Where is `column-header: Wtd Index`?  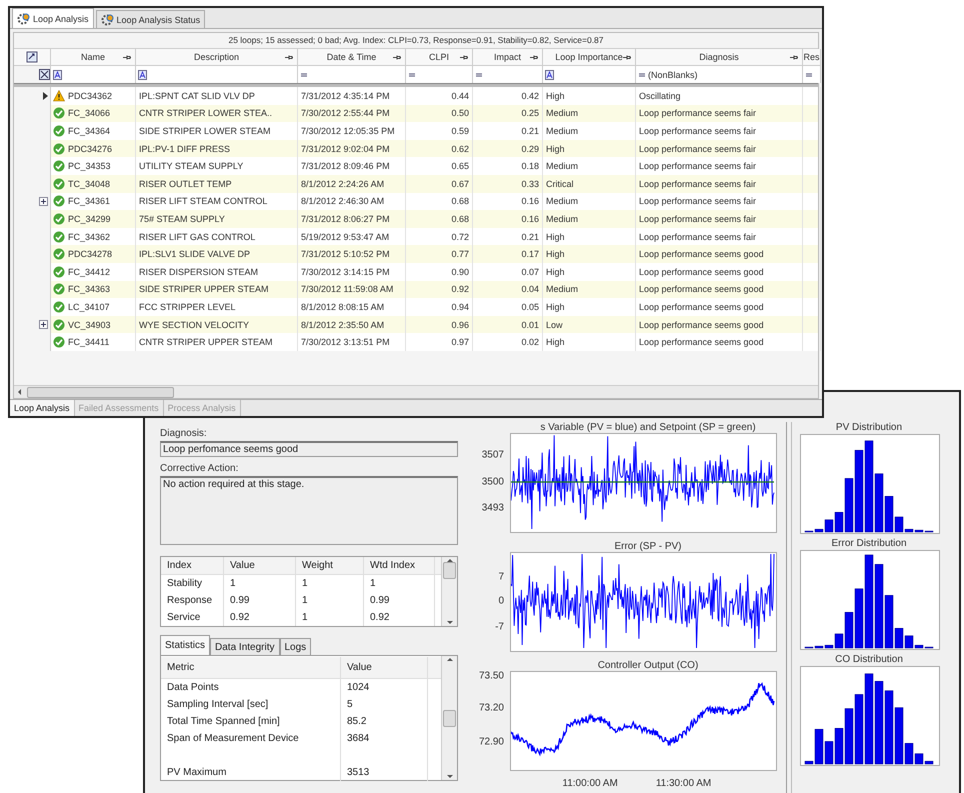
column-header: Wtd Index is located at coordinates (399, 565).